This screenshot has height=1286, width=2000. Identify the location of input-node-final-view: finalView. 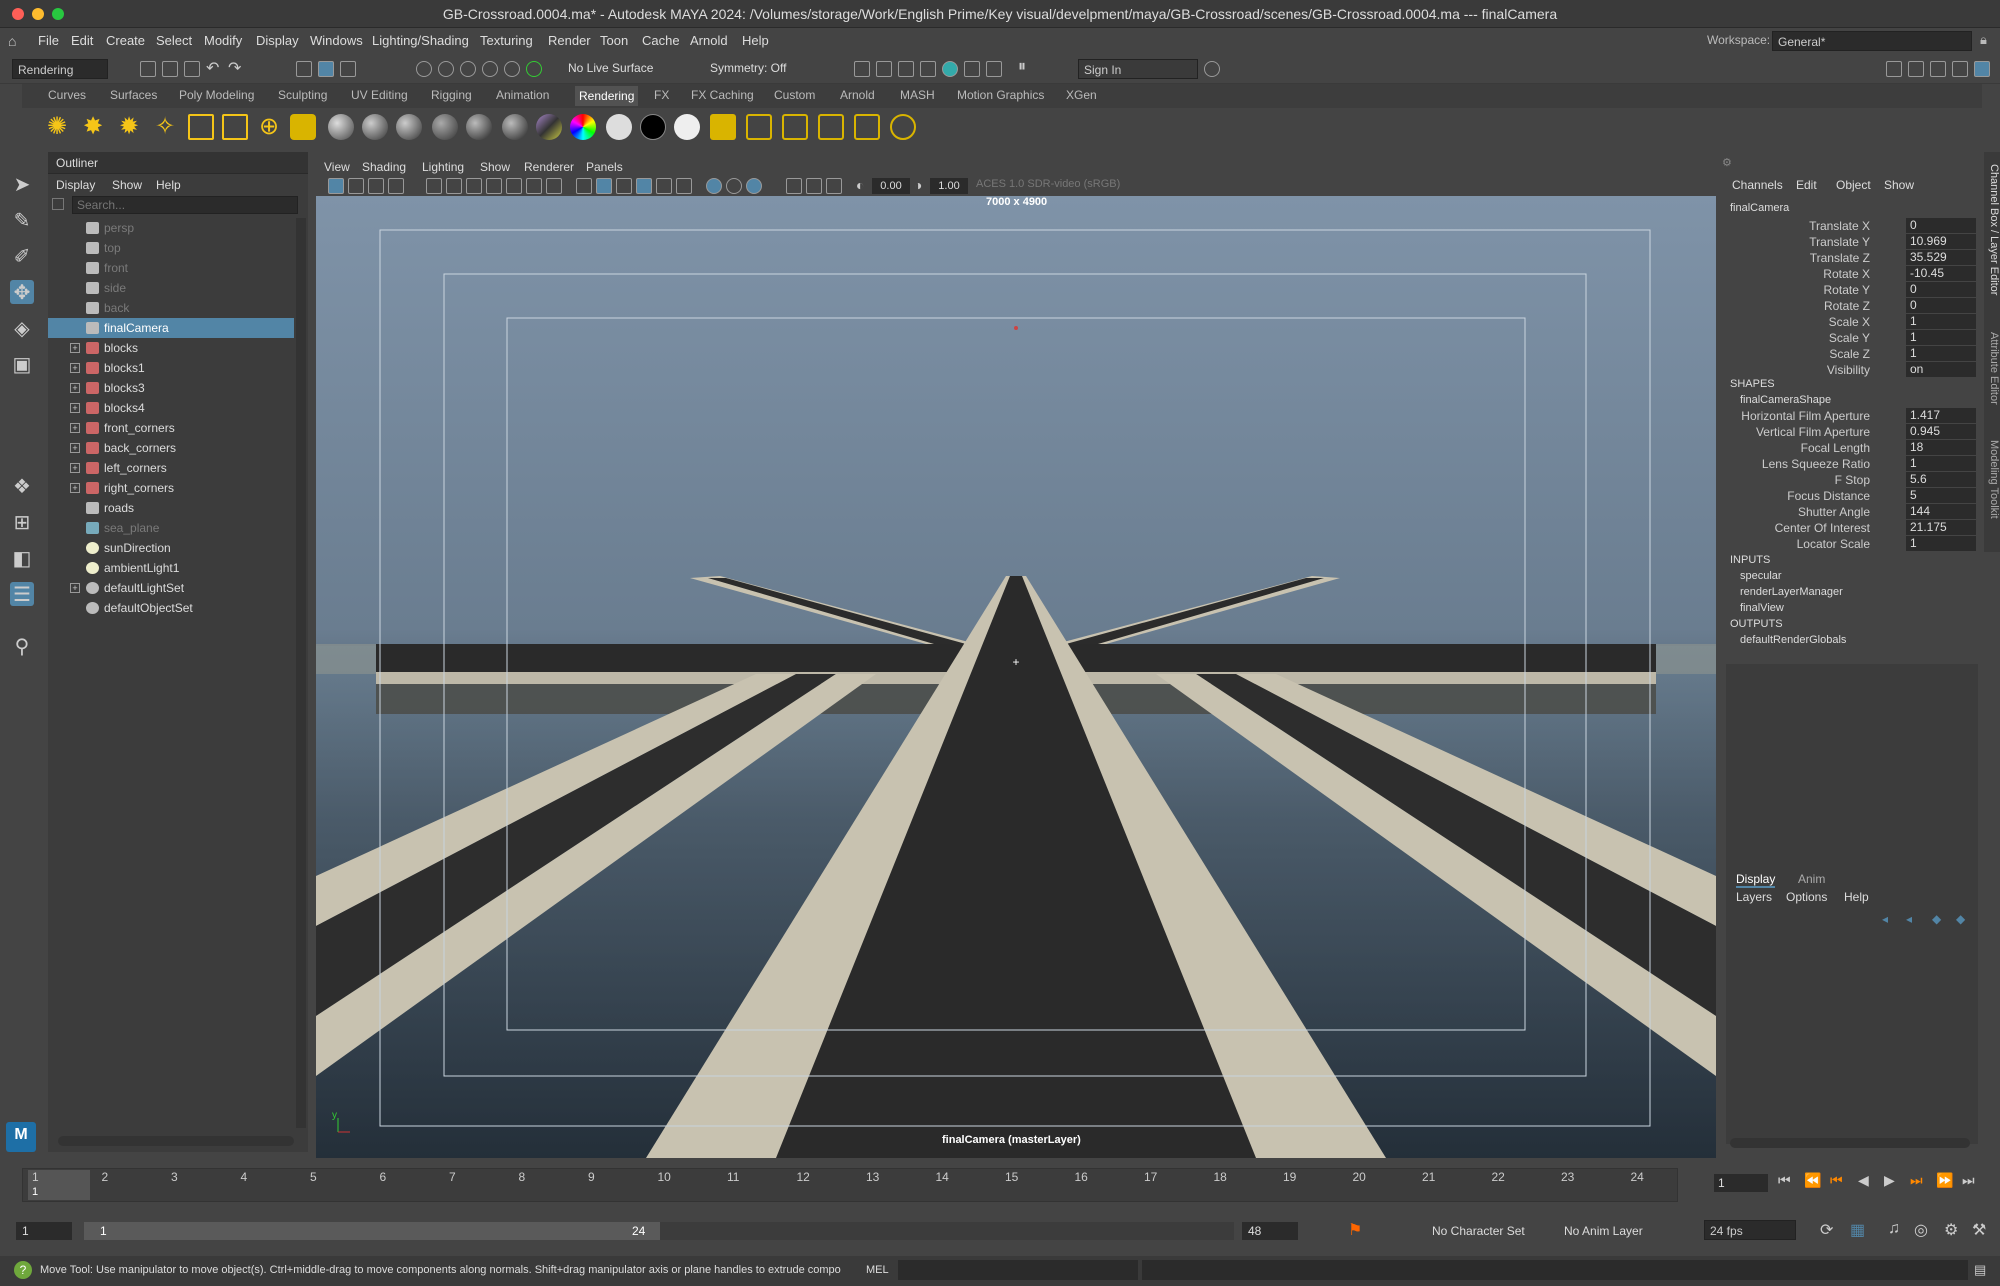
(1762, 608).